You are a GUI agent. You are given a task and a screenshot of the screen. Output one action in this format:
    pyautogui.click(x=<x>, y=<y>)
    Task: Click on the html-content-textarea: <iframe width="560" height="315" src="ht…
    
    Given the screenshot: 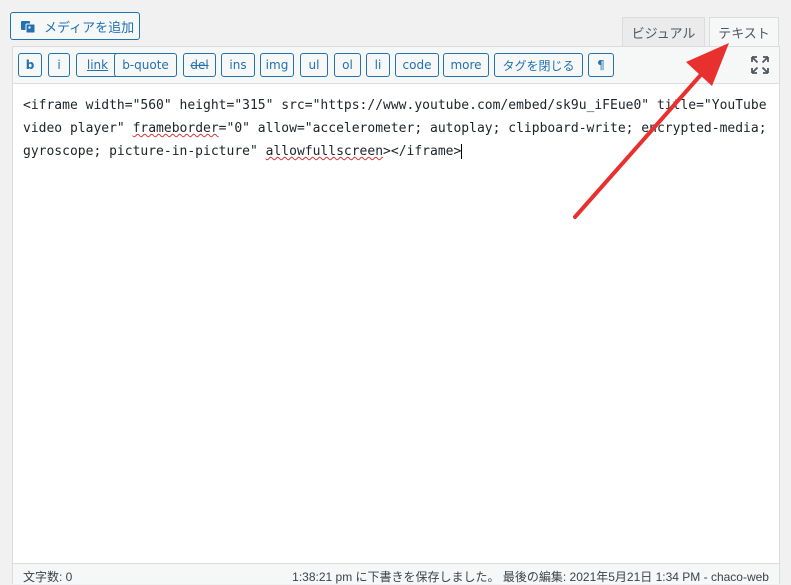 What is the action you would take?
    pyautogui.click(x=395, y=128)
    